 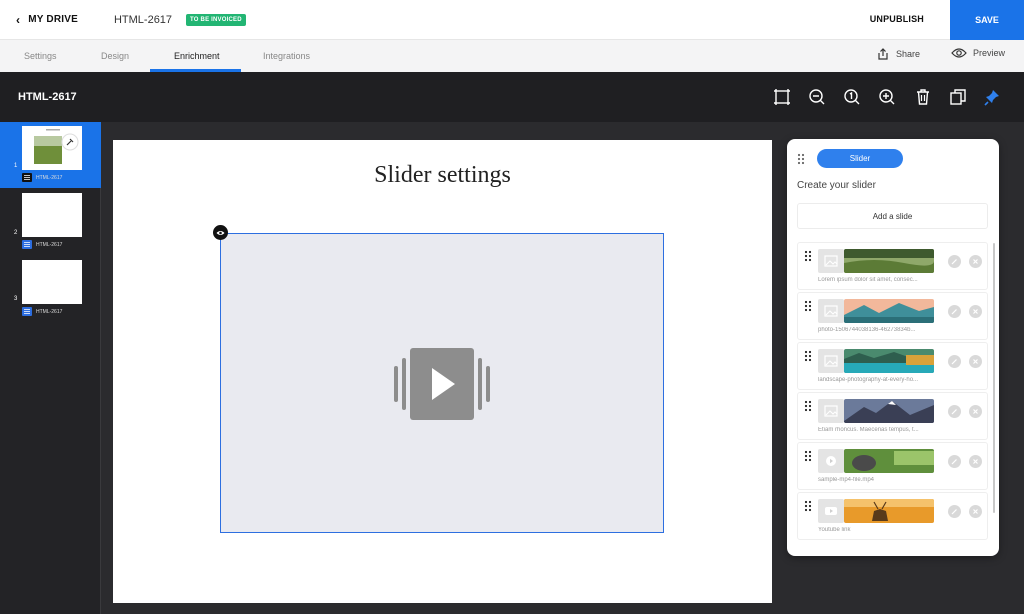 What do you see at coordinates (852, 97) in the screenshot?
I see `zoom-reset-icon` at bounding box center [852, 97].